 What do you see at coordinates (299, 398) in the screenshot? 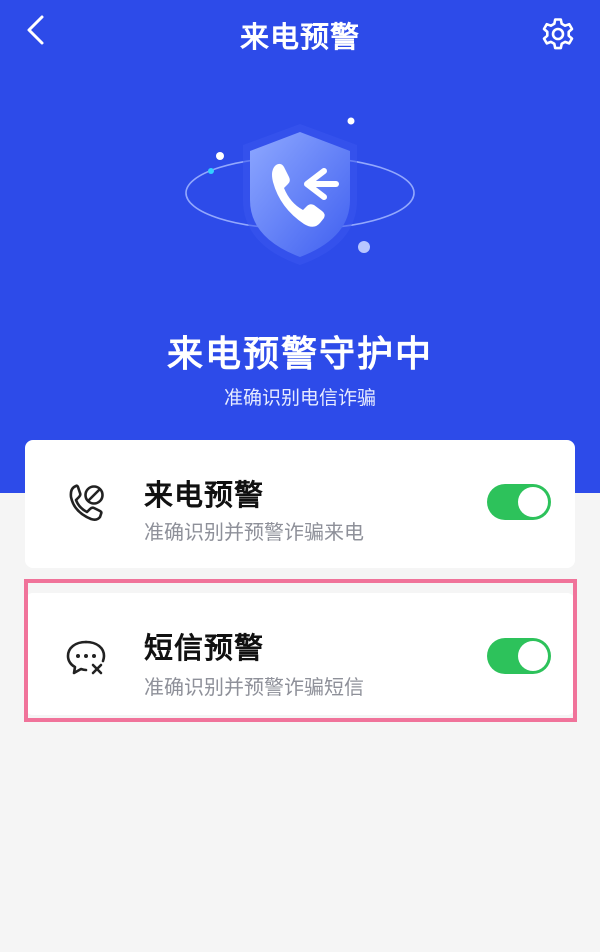
I see `protection-status-subtitle: 准确识别电信诈骗` at bounding box center [299, 398].